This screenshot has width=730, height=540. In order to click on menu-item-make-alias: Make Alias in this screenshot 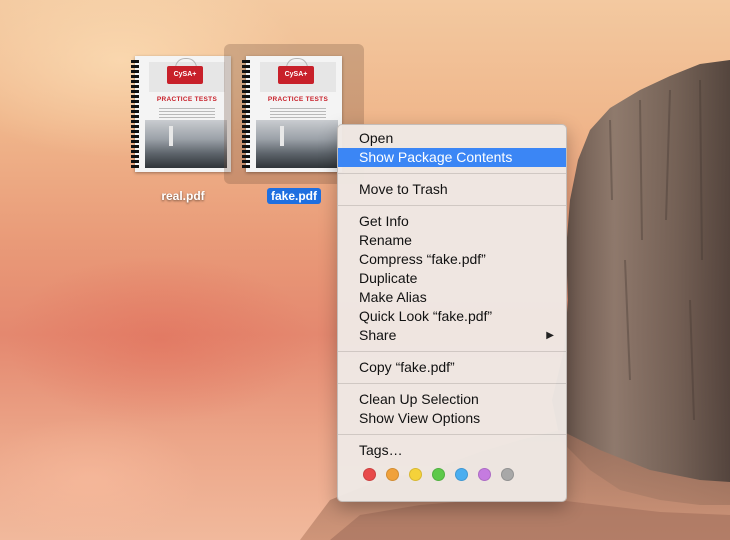, I will do `click(452, 297)`.